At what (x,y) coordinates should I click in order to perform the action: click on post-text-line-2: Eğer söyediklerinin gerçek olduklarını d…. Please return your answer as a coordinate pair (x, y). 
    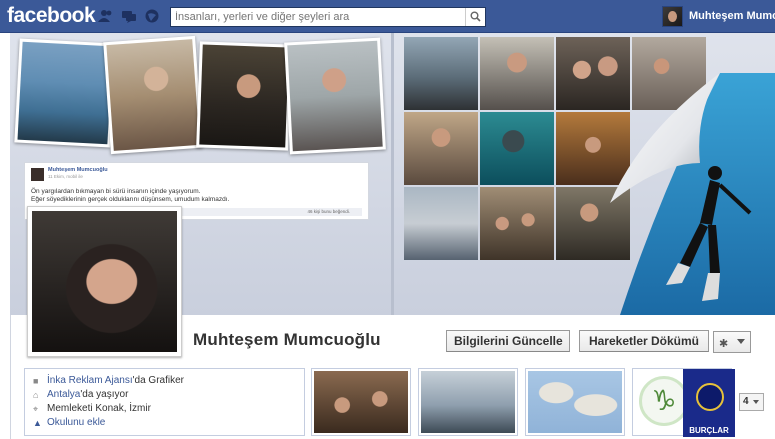
    Looking at the image, I should click on (130, 199).